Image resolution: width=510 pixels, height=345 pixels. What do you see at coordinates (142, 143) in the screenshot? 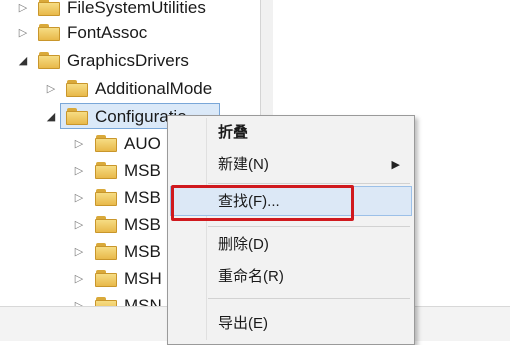
I see `tree-item-label: AUO` at bounding box center [142, 143].